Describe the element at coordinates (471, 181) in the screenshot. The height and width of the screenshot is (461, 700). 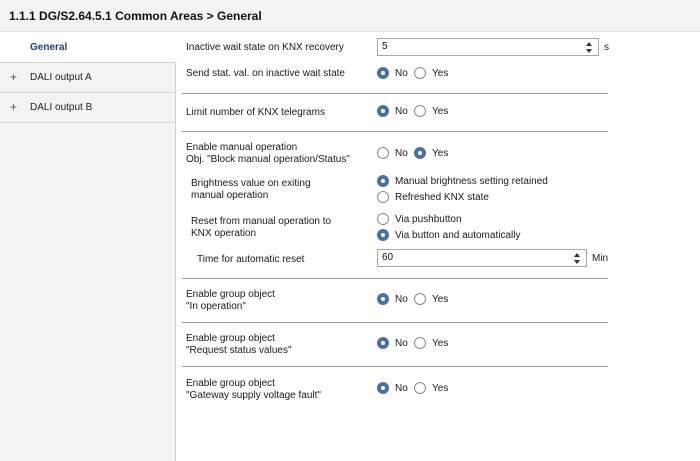
I see `radio-label: Manual brightness setting retained` at that location.